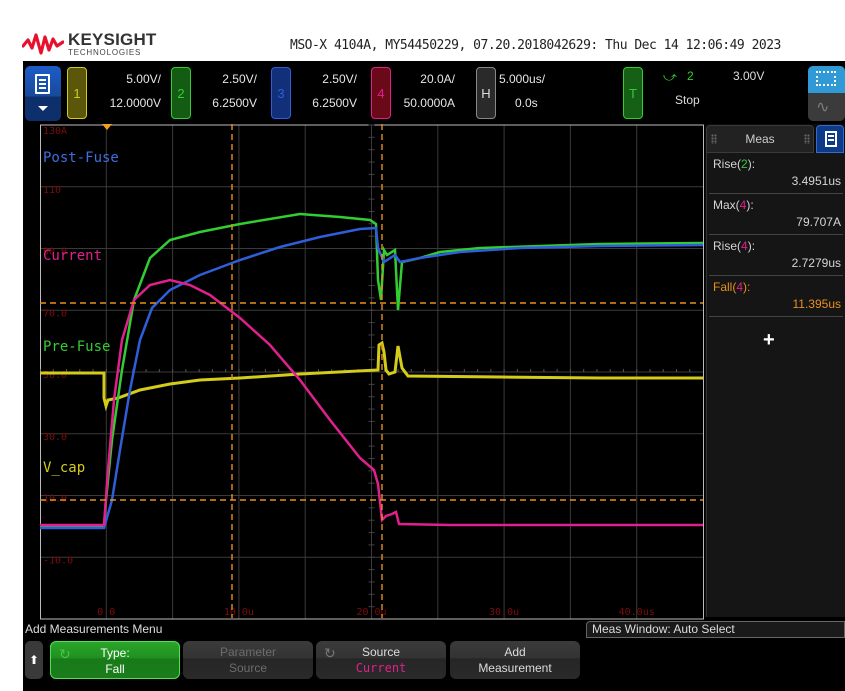 Image resolution: width=845 pixels, height=691 pixels. What do you see at coordinates (526, 103) in the screenshot?
I see `timebase-delay: 0.0s` at bounding box center [526, 103].